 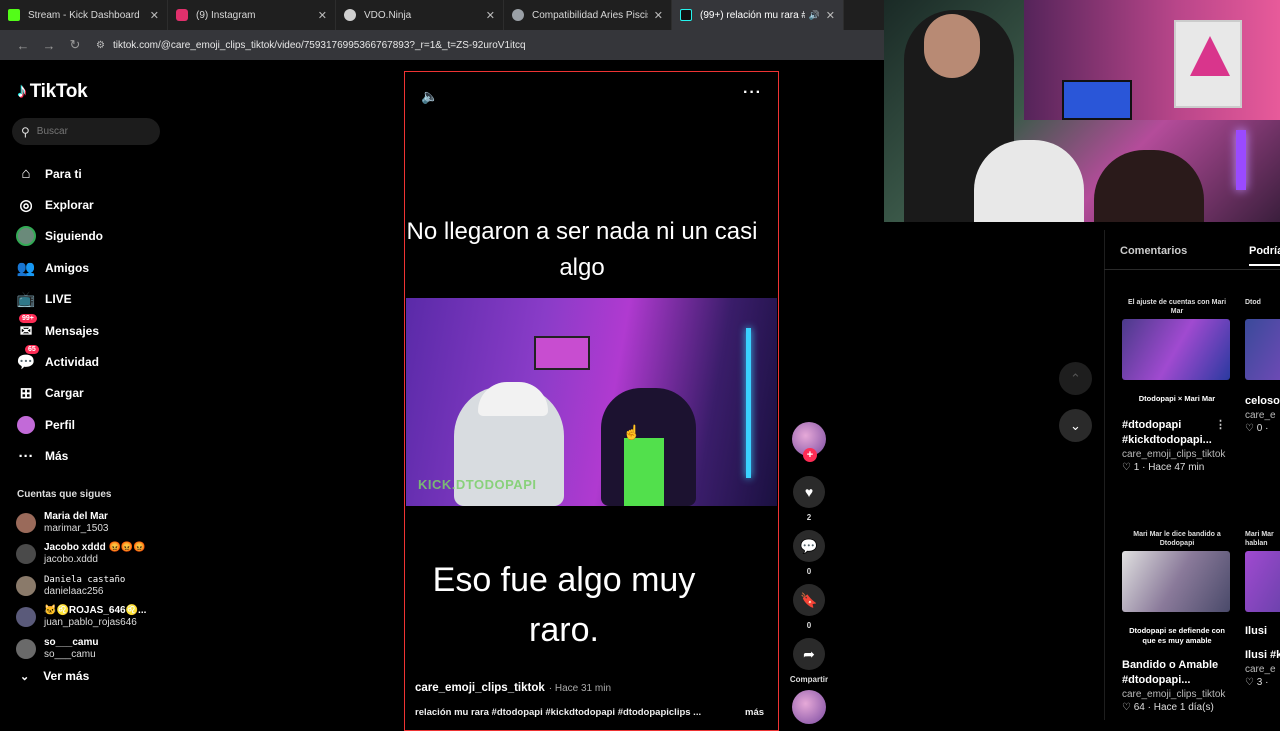 I want to click on comment-button: 💬 0, so click(x=809, y=553).